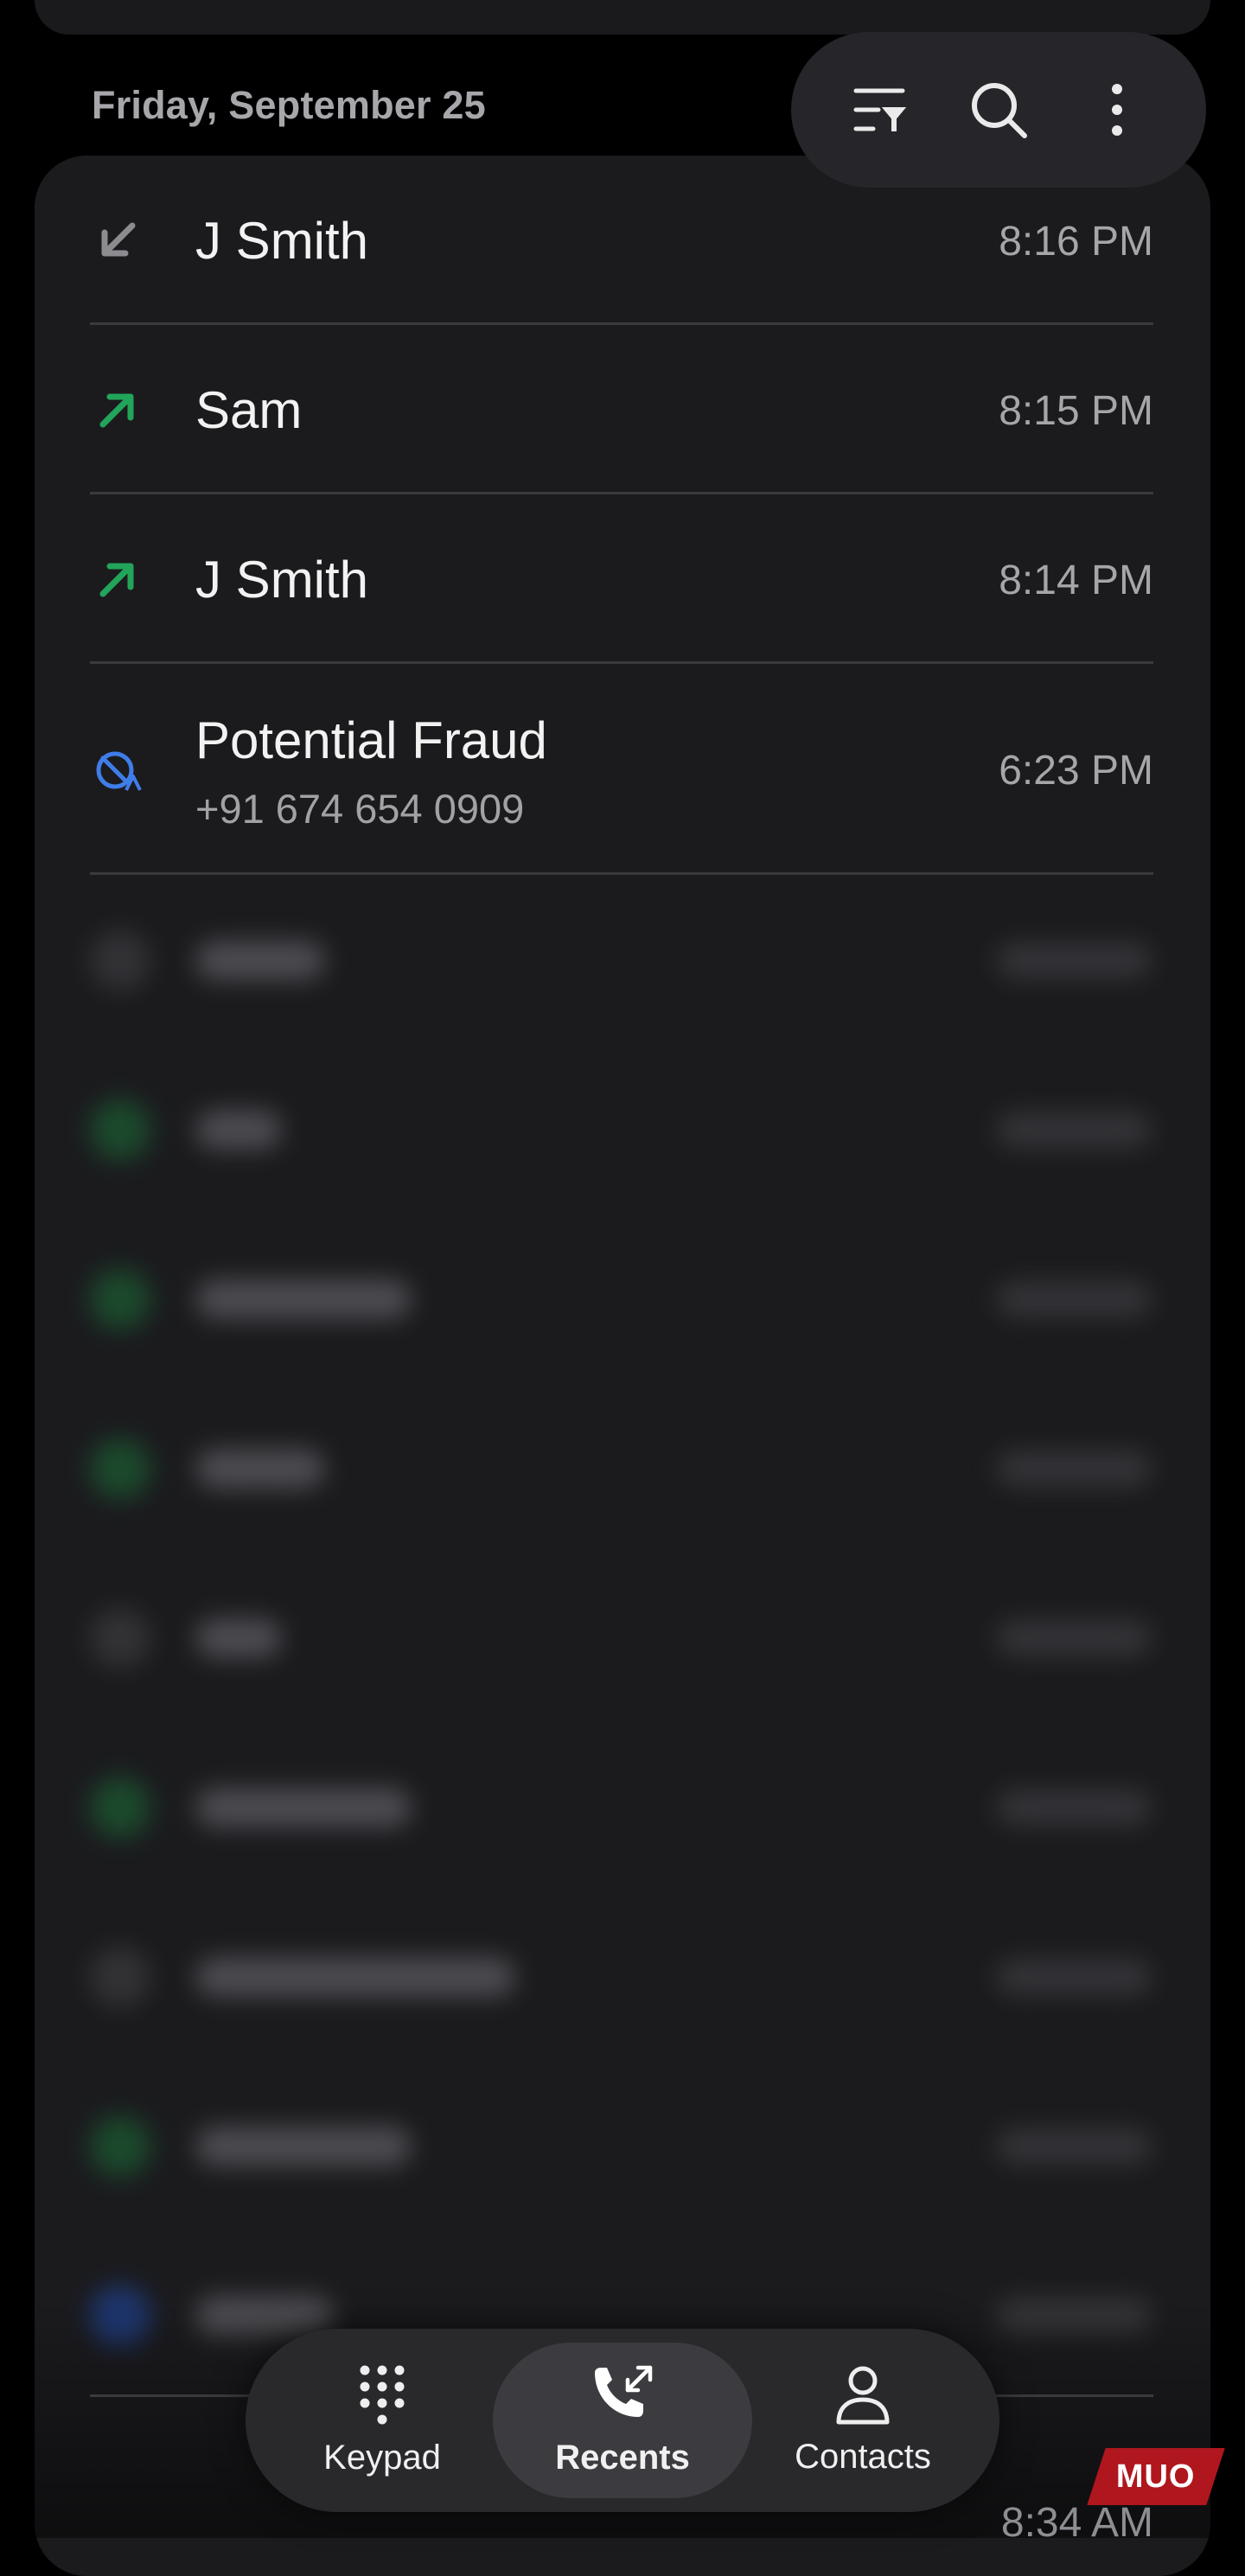  I want to click on call-time: 8:15 PM, so click(1076, 411).